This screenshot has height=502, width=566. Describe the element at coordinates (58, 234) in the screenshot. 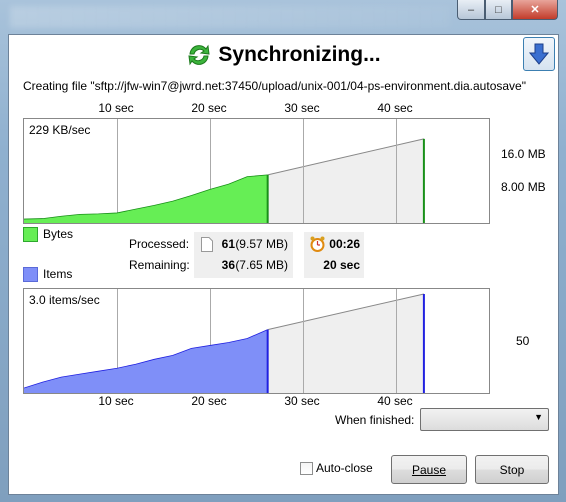

I see `bytes-legend-label: Bytes` at that location.